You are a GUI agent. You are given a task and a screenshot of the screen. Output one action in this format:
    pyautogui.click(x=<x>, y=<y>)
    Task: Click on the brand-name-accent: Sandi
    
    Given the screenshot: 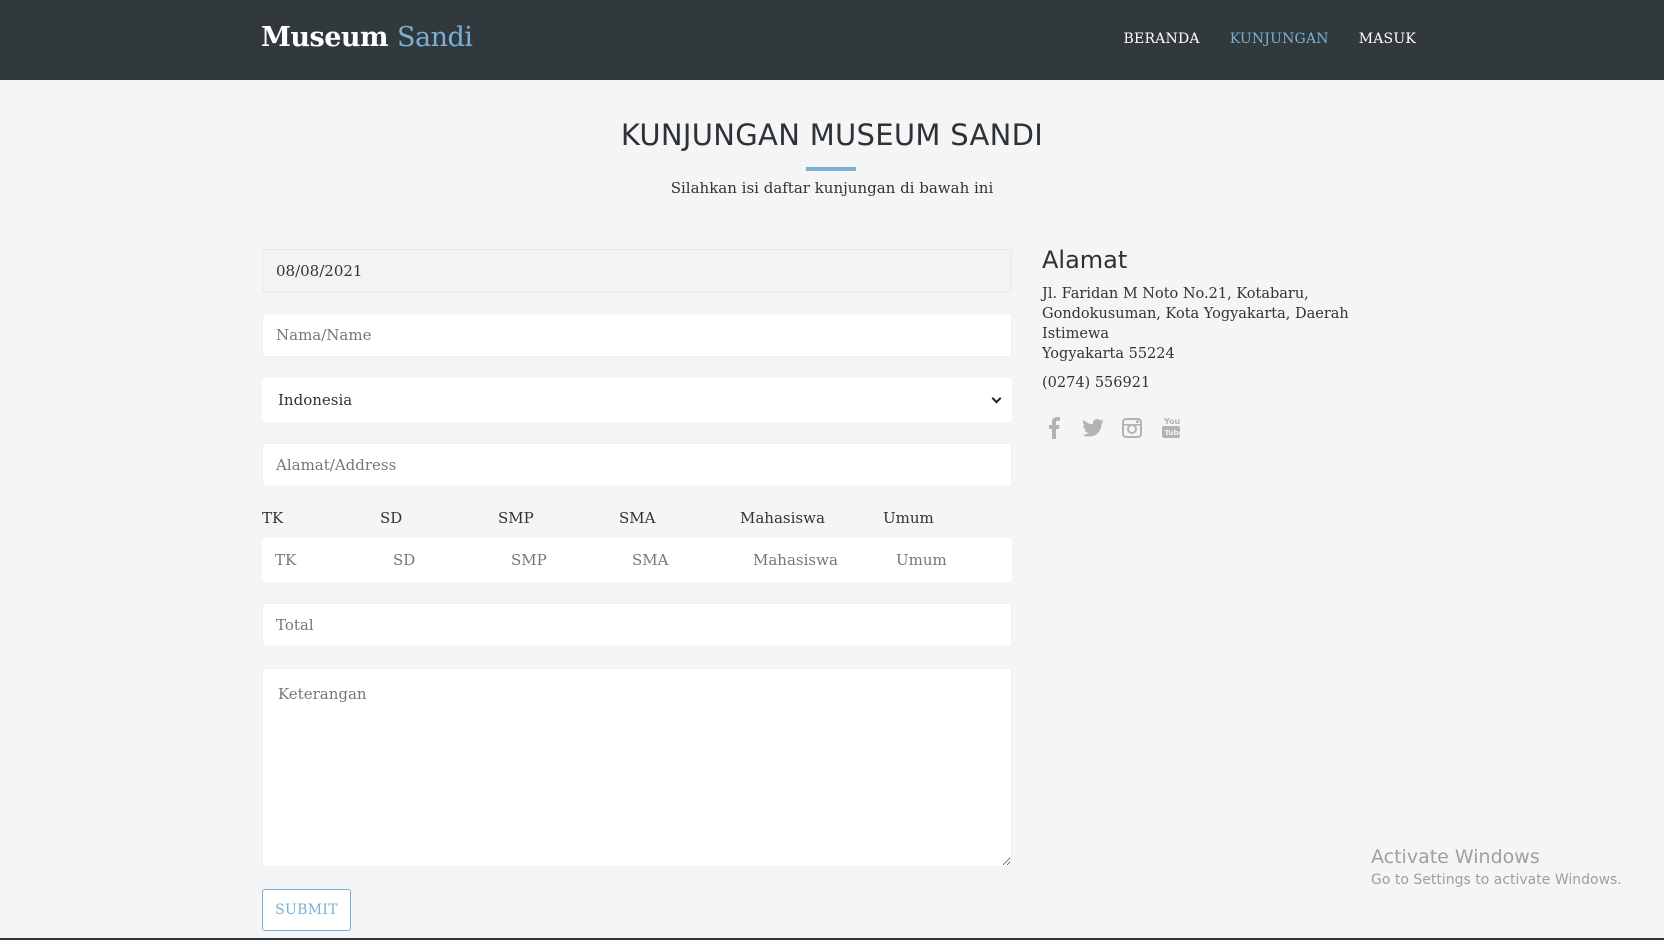 What is the action you would take?
    pyautogui.click(x=435, y=37)
    